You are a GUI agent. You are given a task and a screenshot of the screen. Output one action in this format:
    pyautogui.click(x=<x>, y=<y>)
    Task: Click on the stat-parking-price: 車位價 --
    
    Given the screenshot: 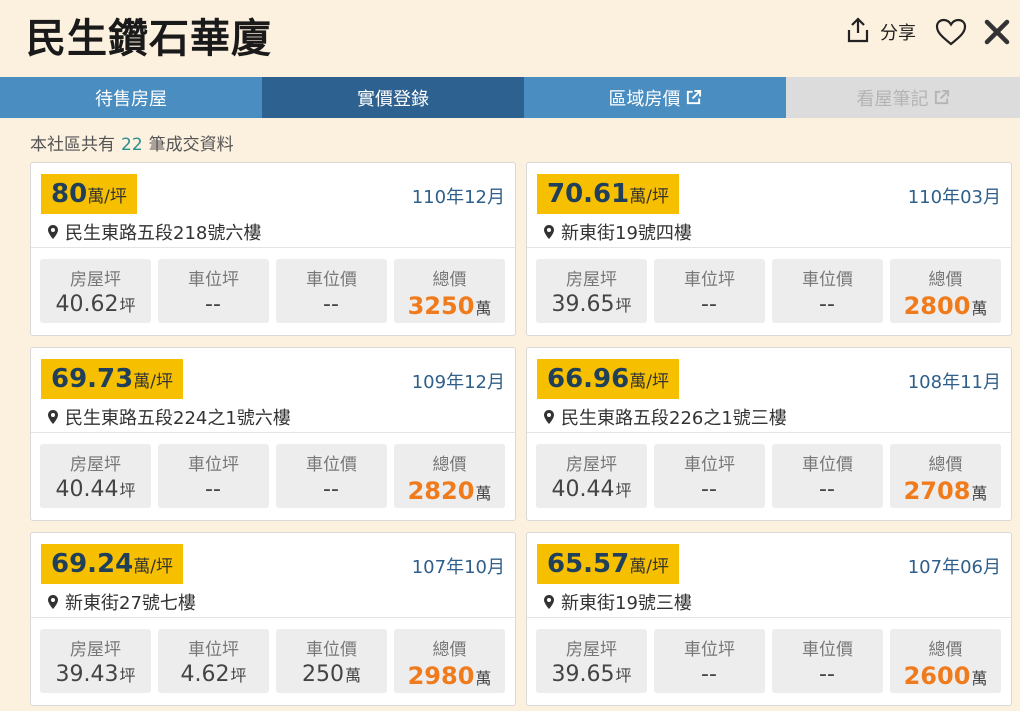 What is the action you would take?
    pyautogui.click(x=827, y=476)
    